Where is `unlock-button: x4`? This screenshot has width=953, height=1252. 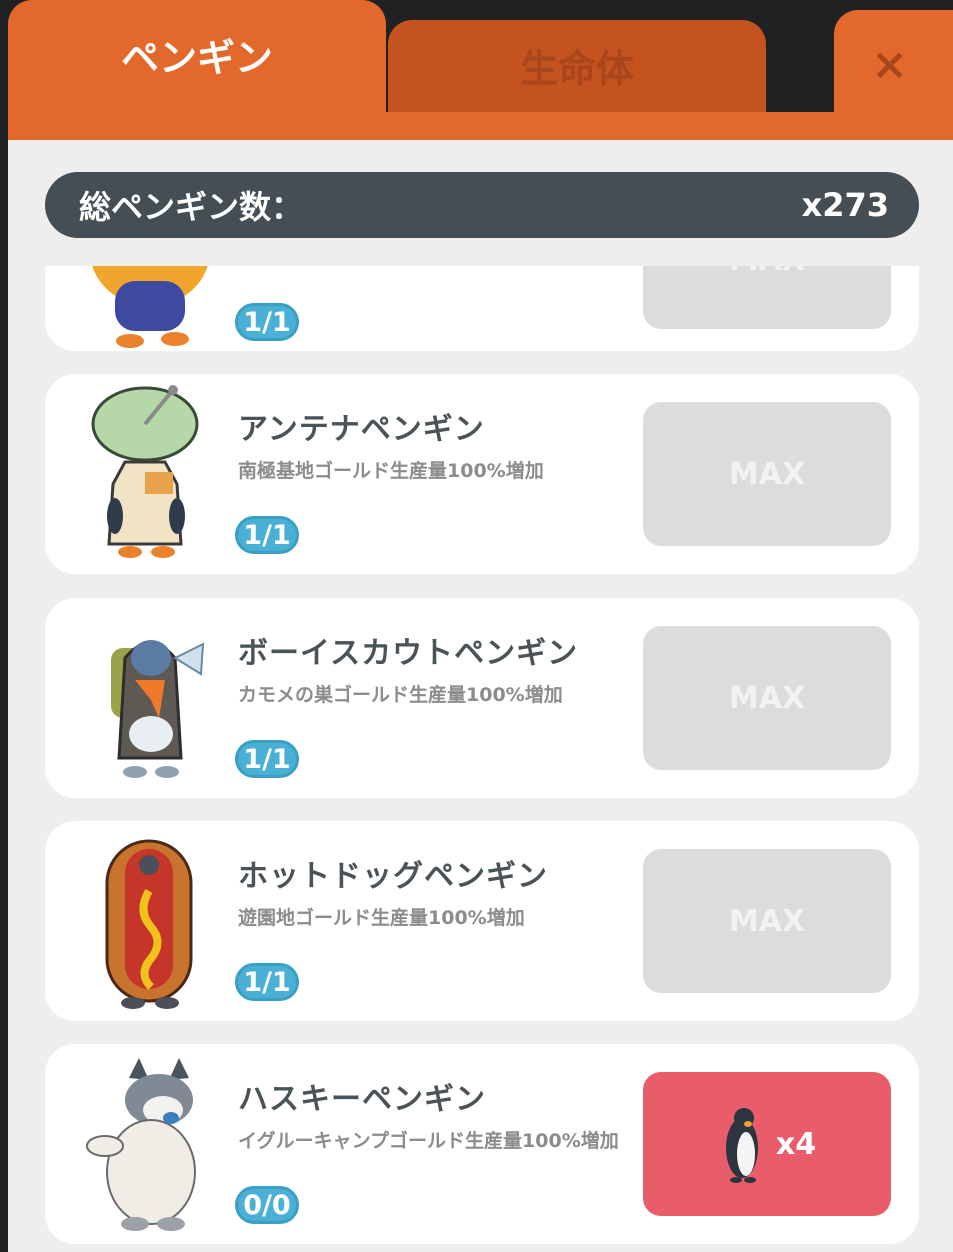 unlock-button: x4 is located at coordinates (767, 1144).